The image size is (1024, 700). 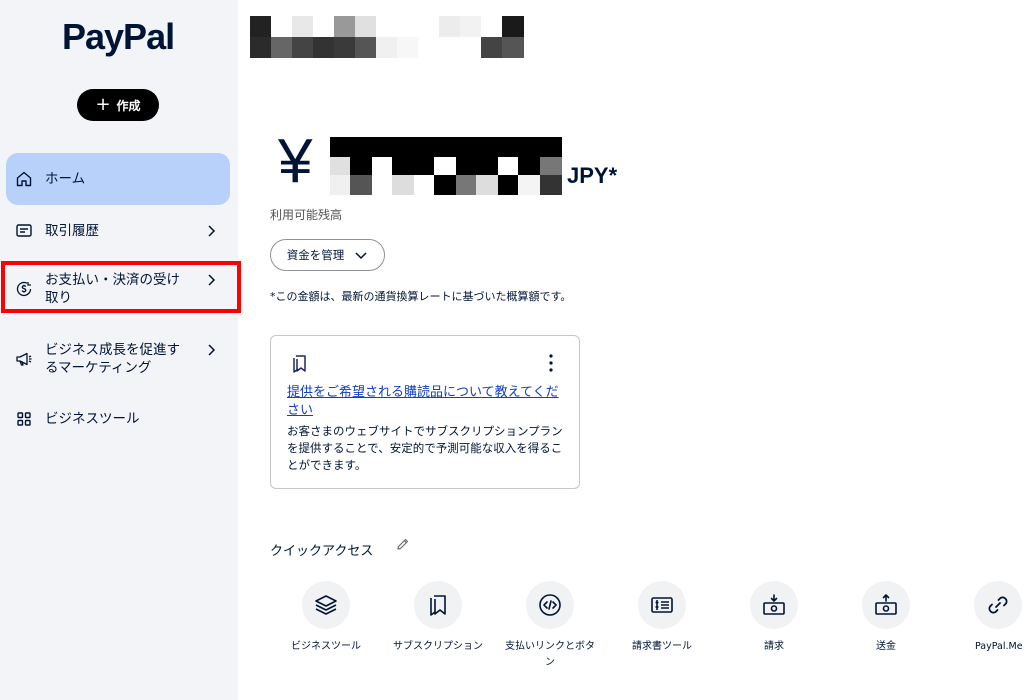 What do you see at coordinates (24, 359) in the screenshot?
I see `megaphone-icon` at bounding box center [24, 359].